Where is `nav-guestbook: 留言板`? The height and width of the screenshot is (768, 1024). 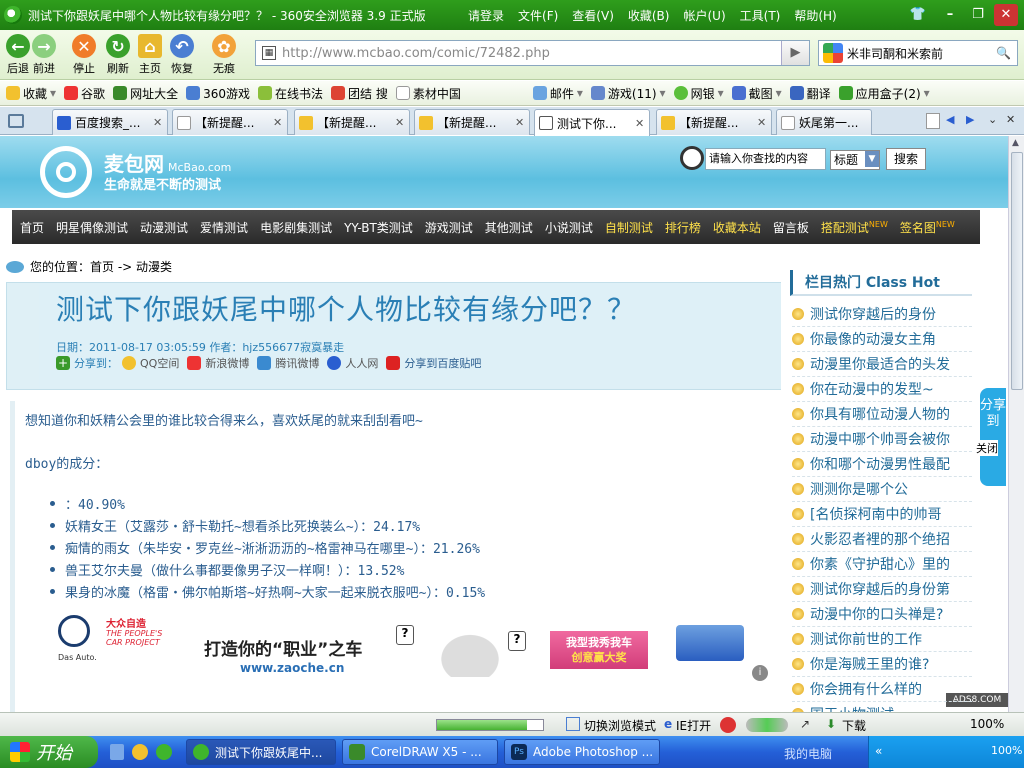 nav-guestbook: 留言板 is located at coordinates (791, 227).